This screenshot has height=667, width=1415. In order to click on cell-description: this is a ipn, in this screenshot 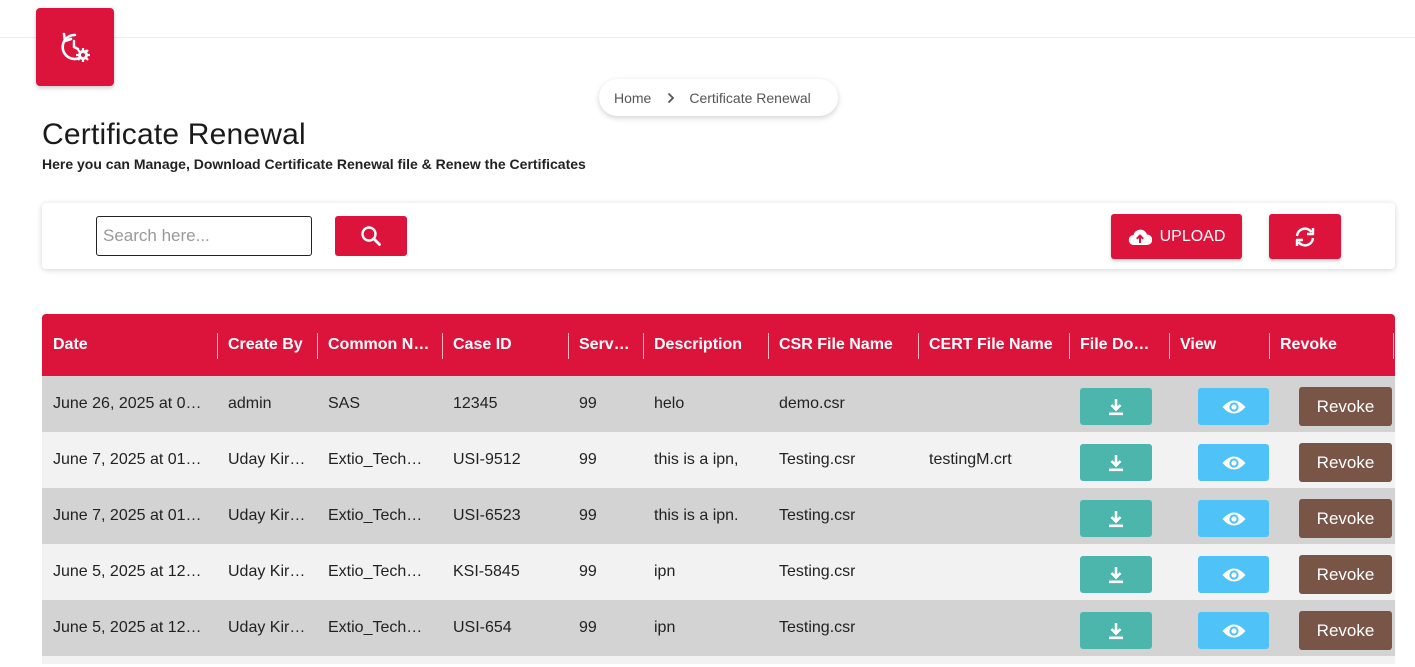, I will do `click(696, 459)`.